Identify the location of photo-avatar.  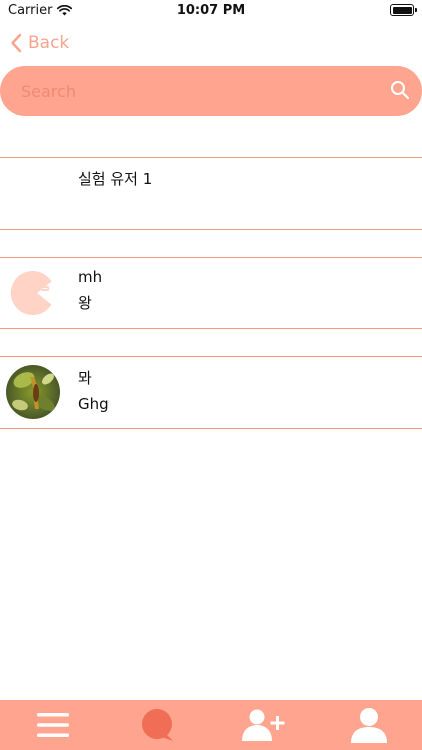
(33, 392).